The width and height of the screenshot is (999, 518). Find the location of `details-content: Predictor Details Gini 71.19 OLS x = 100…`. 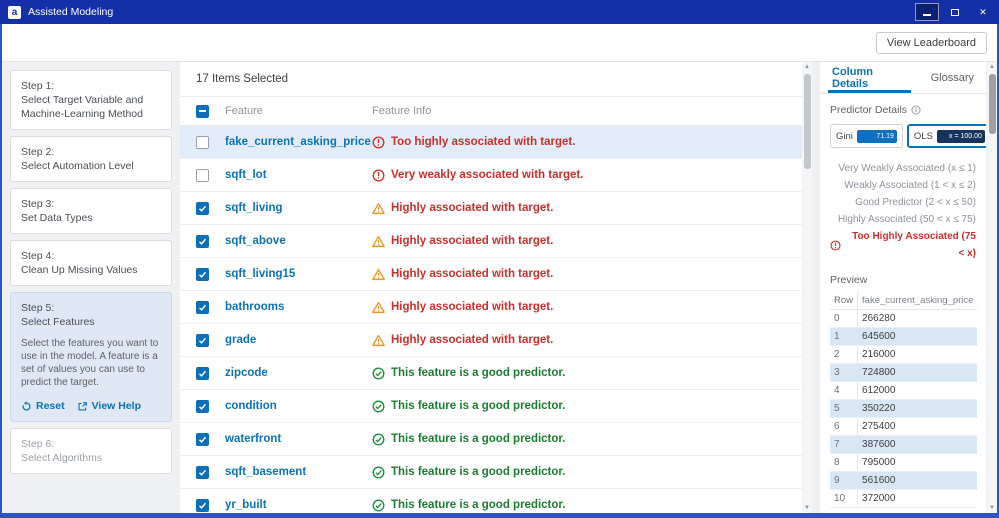

details-content: Predictor Details Gini 71.19 OLS x = 100… is located at coordinates (903, 301).